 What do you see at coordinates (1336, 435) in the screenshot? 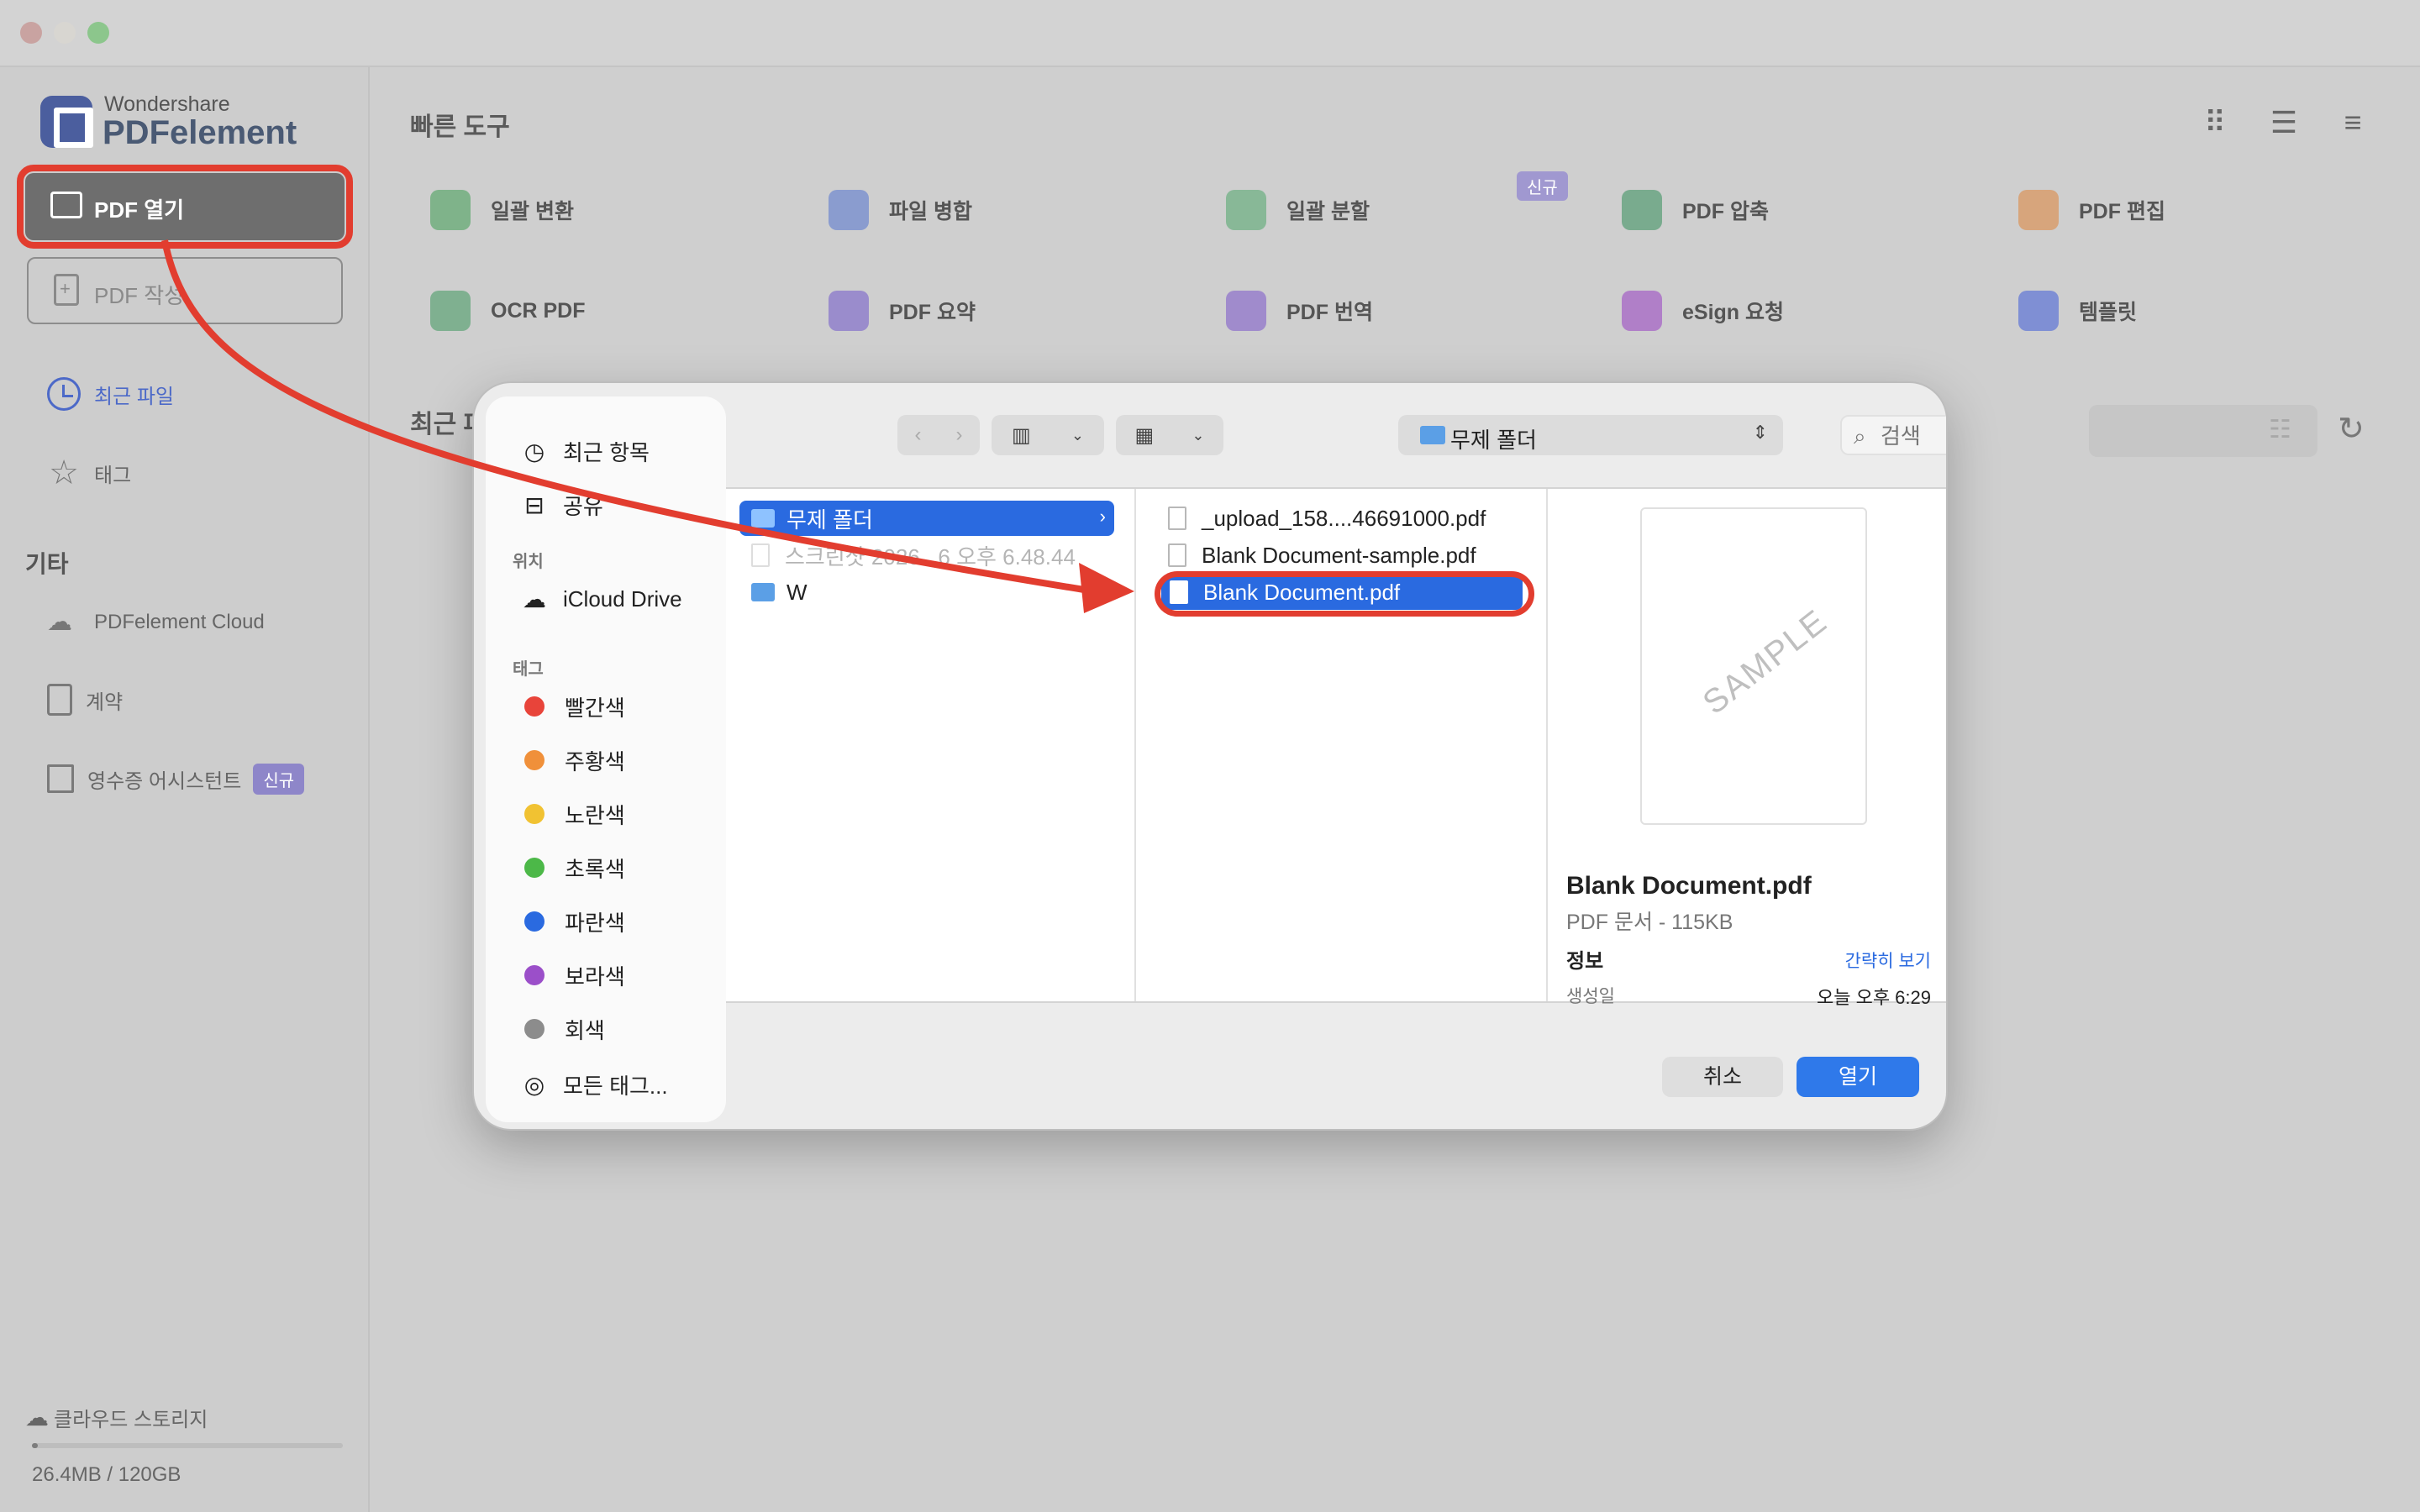
I see `dialog-toolbar: ‹ › ▥ ⌄ ▦ ⌄ 무제 폴더 ⇕ ⌕` at bounding box center [1336, 435].